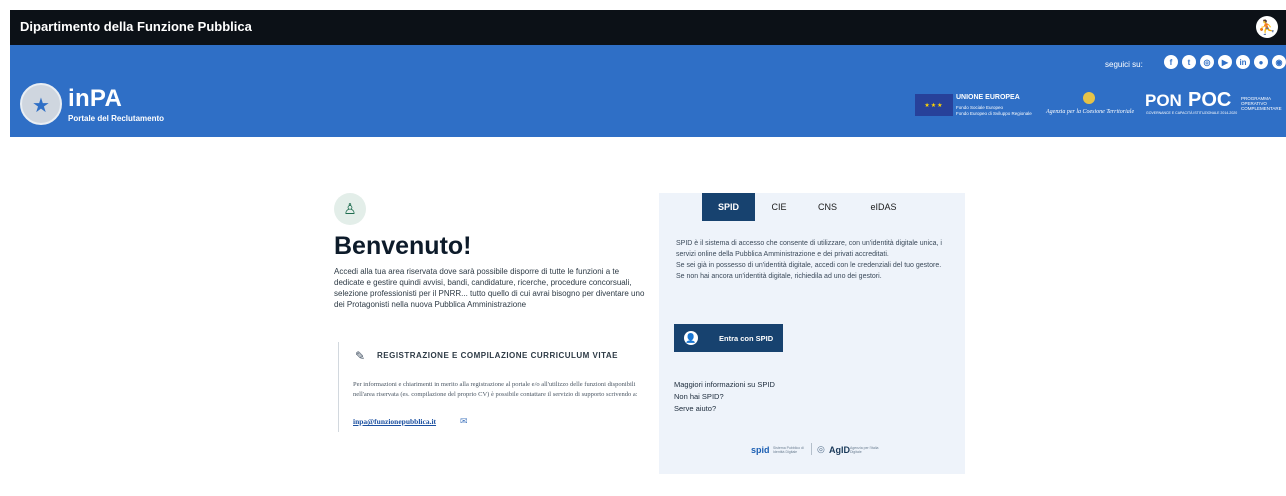 The width and height of the screenshot is (1286, 496). I want to click on pin-icon: ✎, so click(360, 356).